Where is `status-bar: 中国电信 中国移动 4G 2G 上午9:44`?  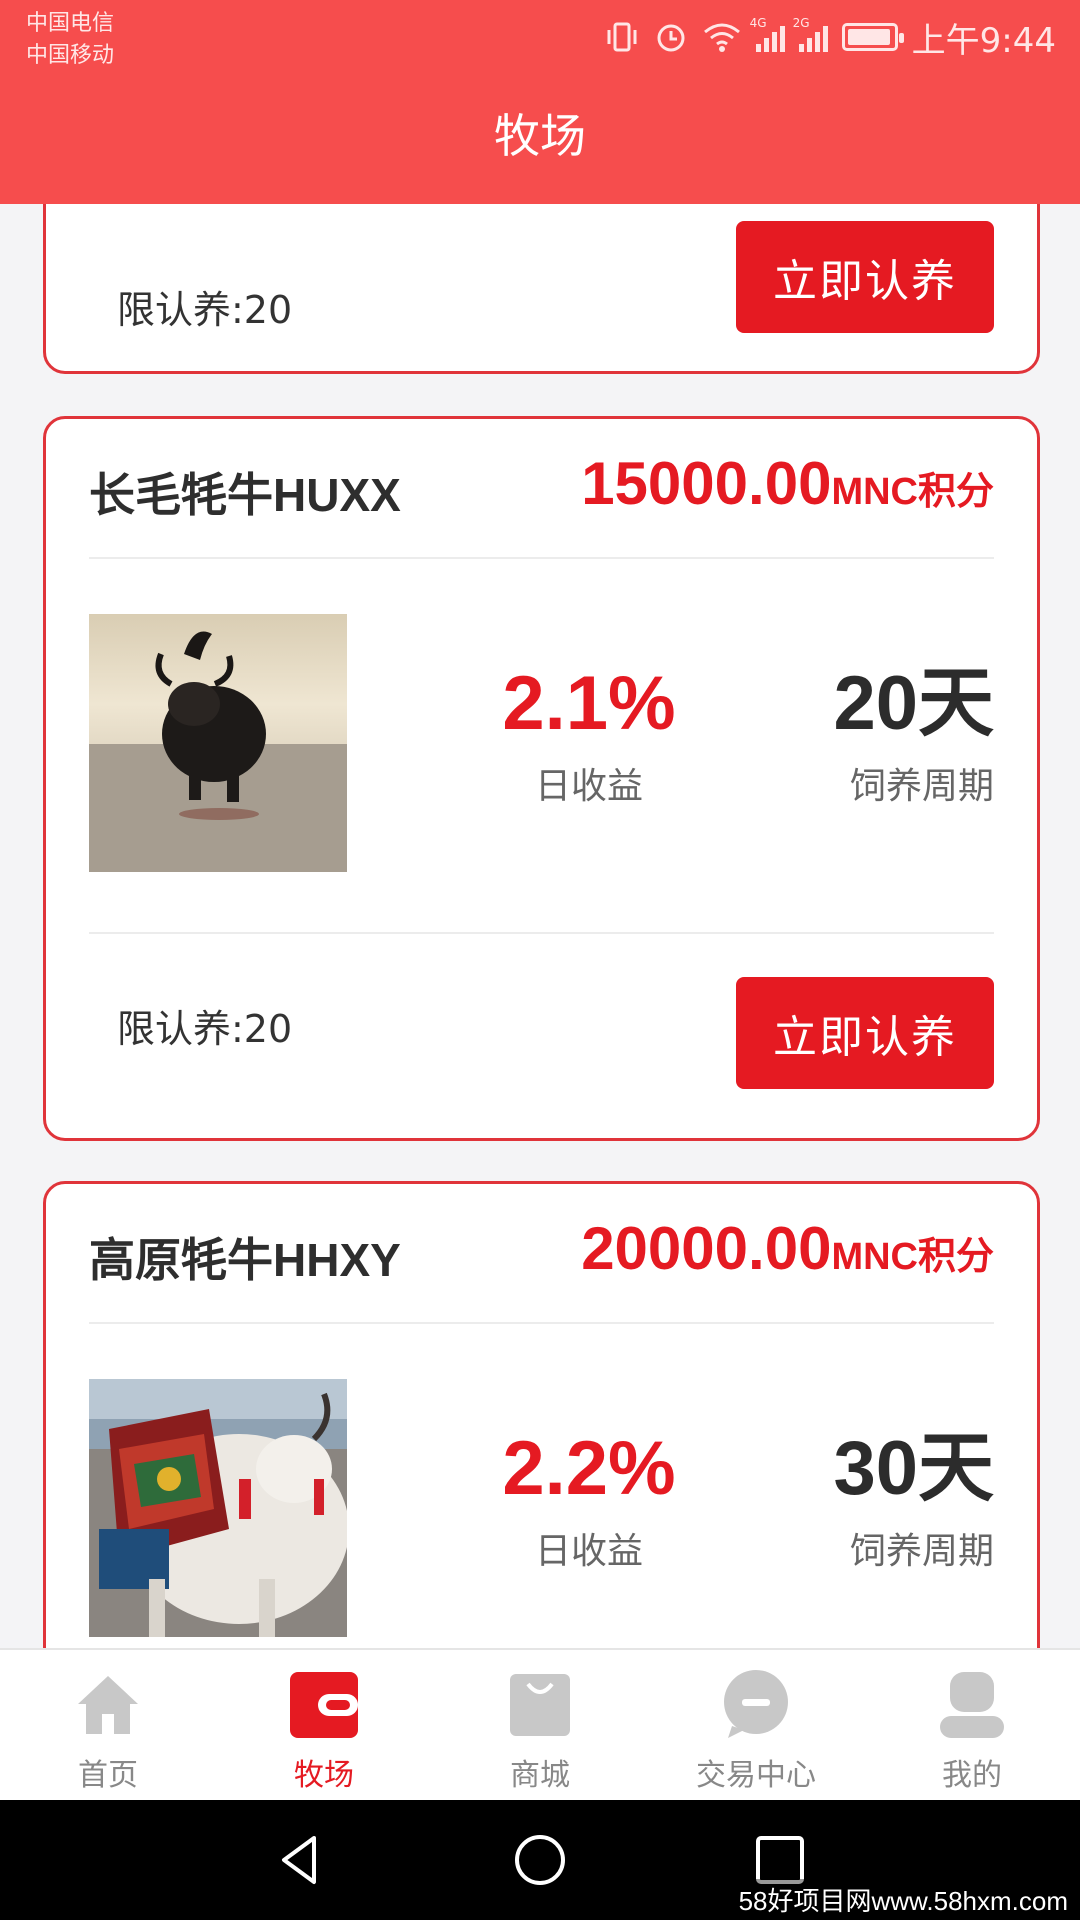 status-bar: 中国电信 中国移动 4G 2G 上午9:44 is located at coordinates (540, 45).